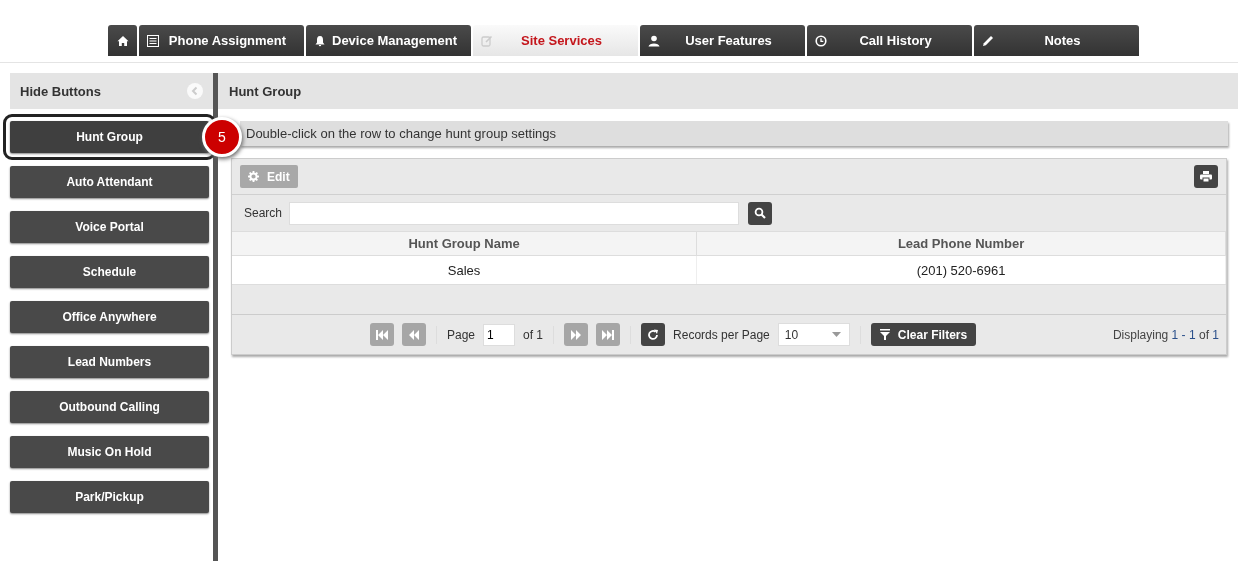 This screenshot has width=1238, height=561. Describe the element at coordinates (109, 497) in the screenshot. I see `sidebar-button: Park/Pickup` at that location.